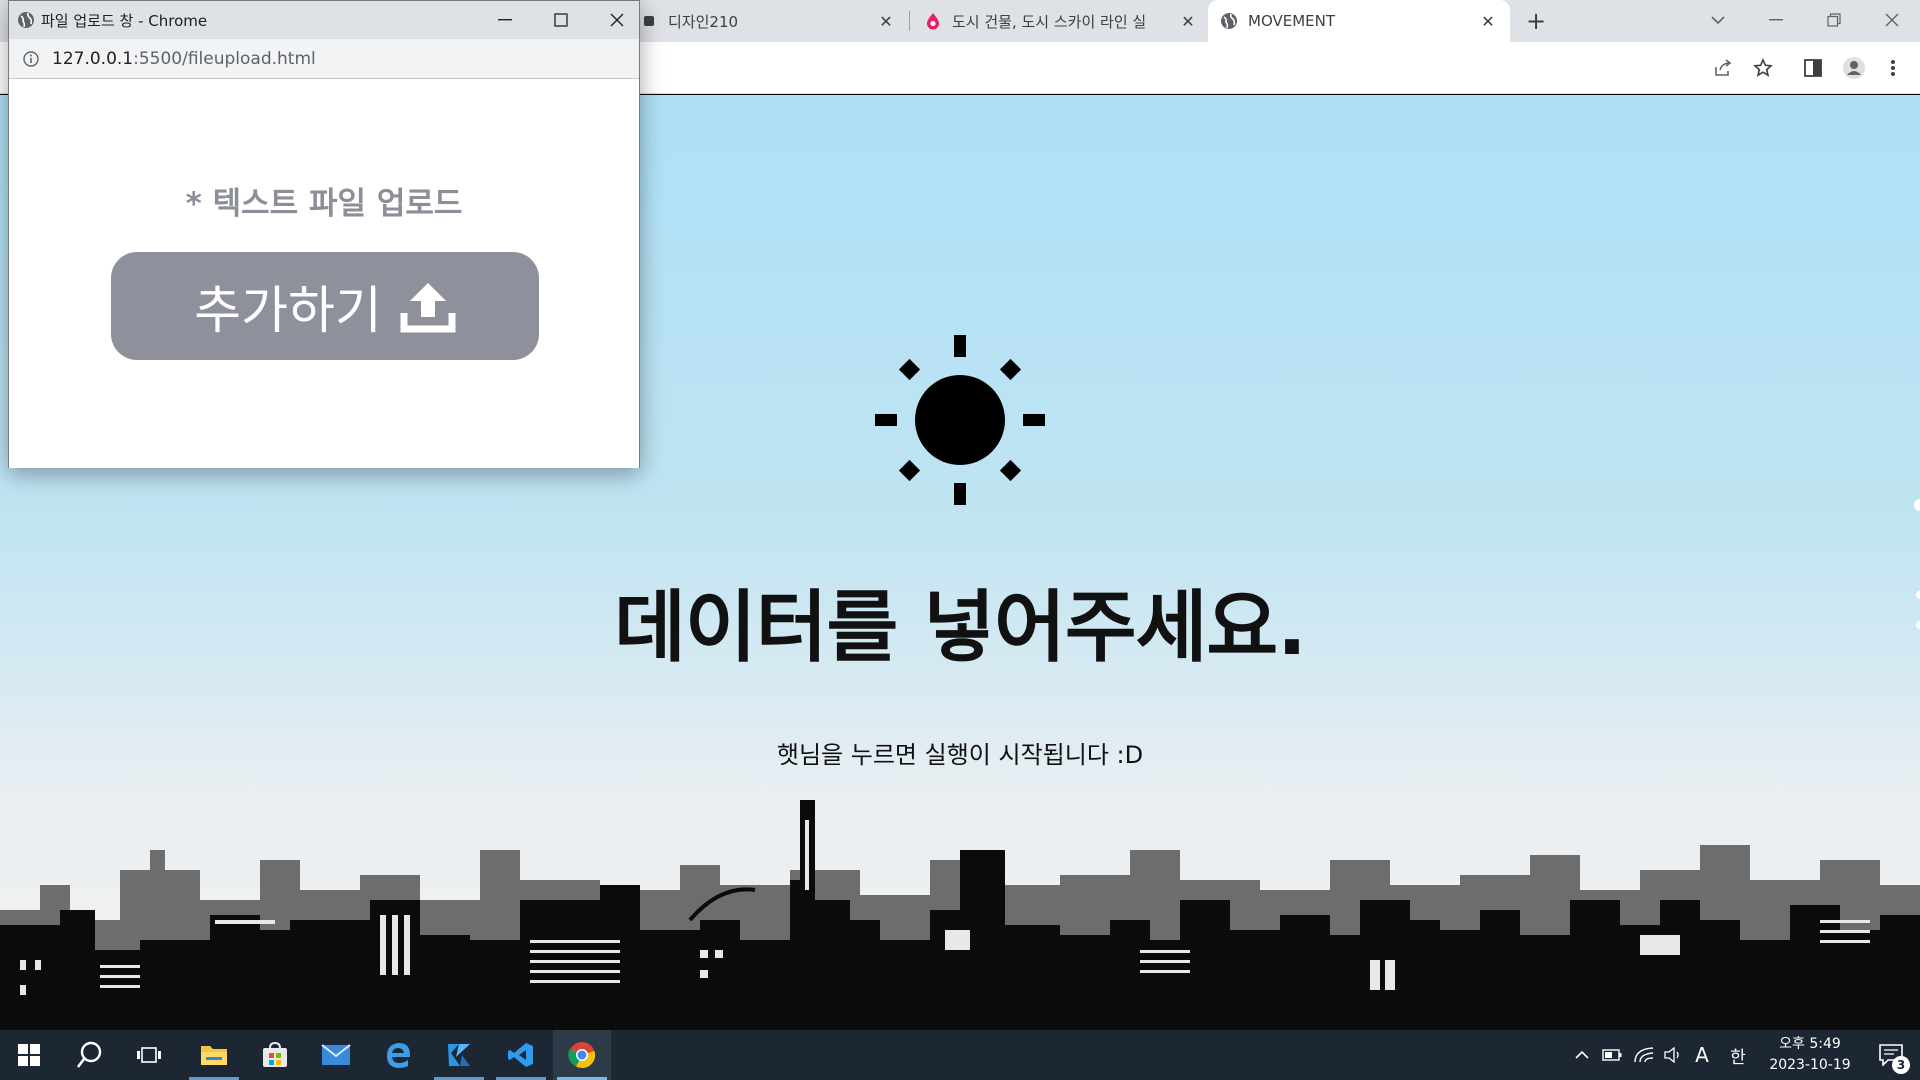 Image resolution: width=1920 pixels, height=1080 pixels. I want to click on add-file-button: 추가하기, so click(325, 306).